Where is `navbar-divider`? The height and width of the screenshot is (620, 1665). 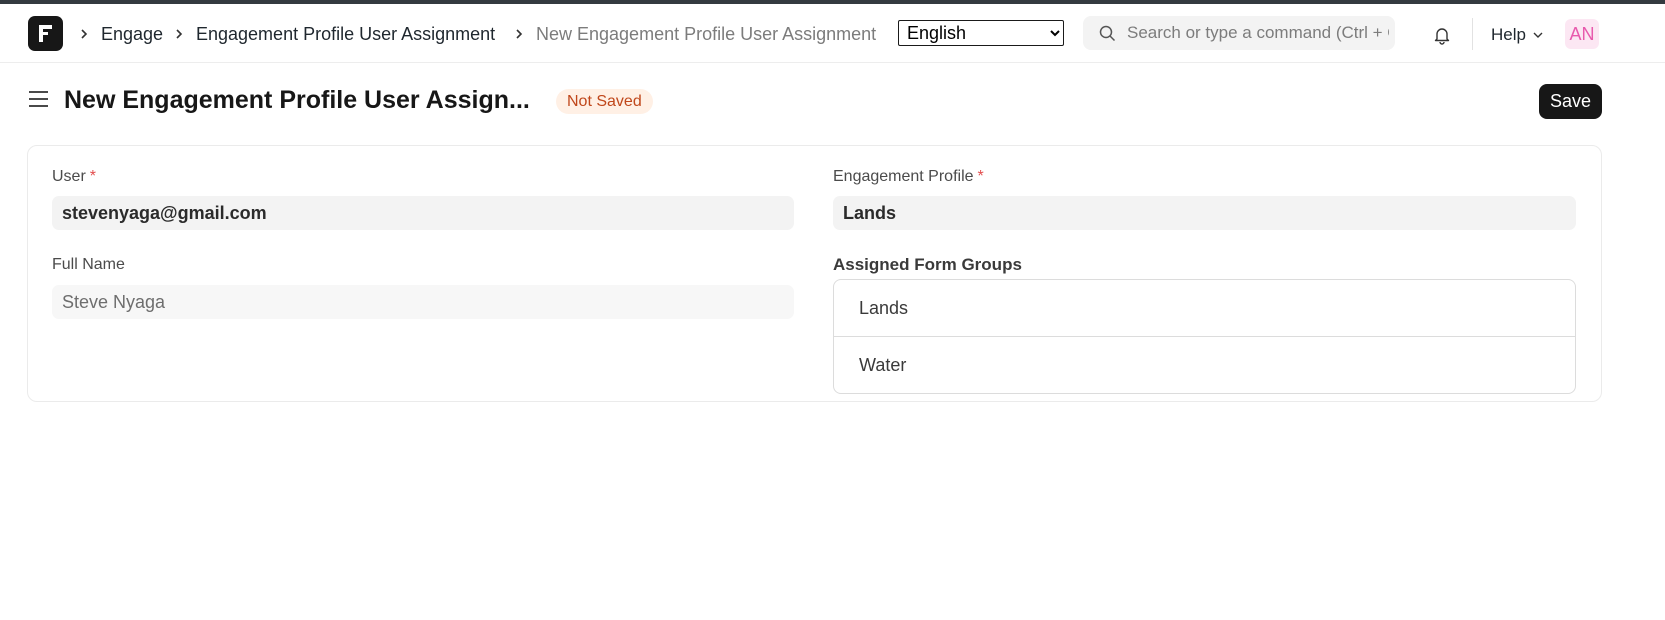 navbar-divider is located at coordinates (1472, 34).